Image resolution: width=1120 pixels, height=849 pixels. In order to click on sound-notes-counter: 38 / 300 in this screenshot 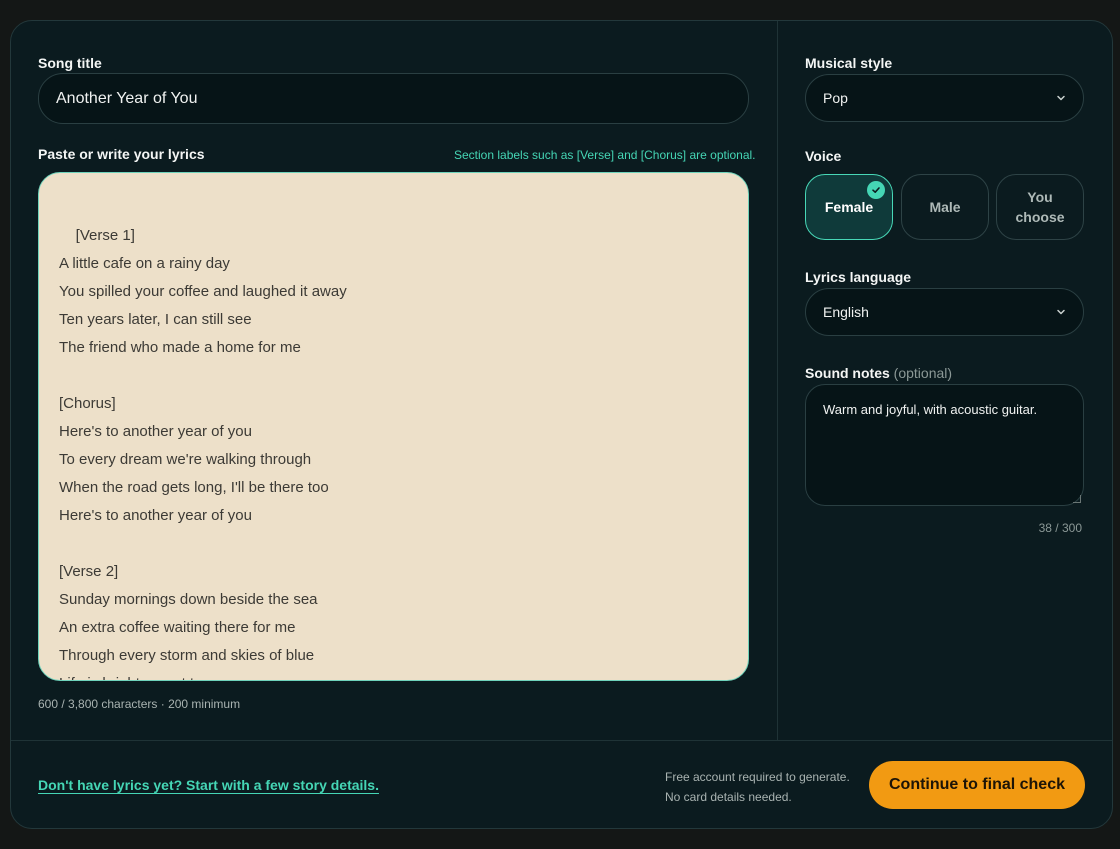, I will do `click(1060, 528)`.